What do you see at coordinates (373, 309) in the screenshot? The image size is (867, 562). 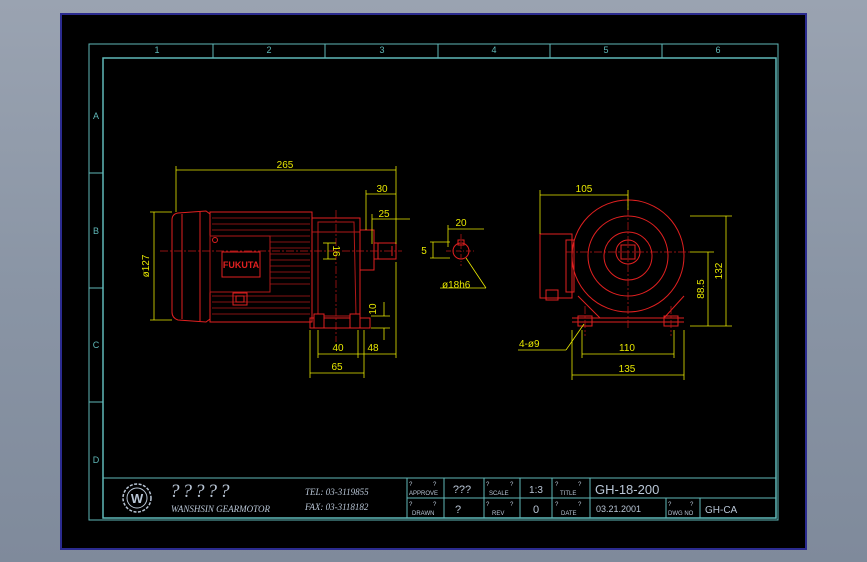 I see `dim-10: 10` at bounding box center [373, 309].